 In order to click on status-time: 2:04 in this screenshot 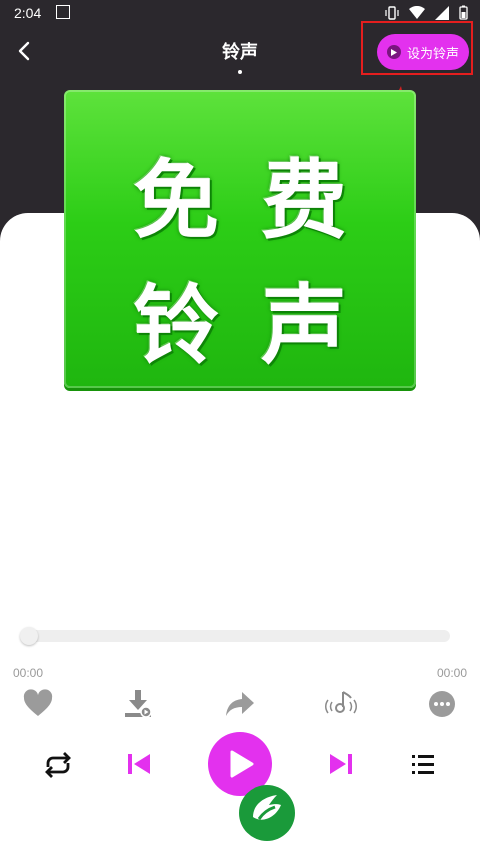, I will do `click(28, 13)`.